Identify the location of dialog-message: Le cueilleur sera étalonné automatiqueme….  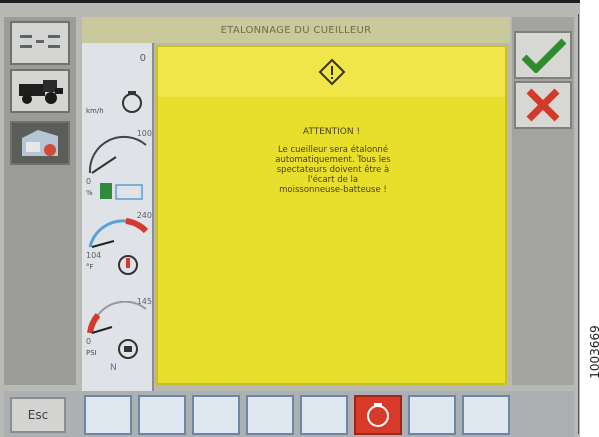
(333, 170).